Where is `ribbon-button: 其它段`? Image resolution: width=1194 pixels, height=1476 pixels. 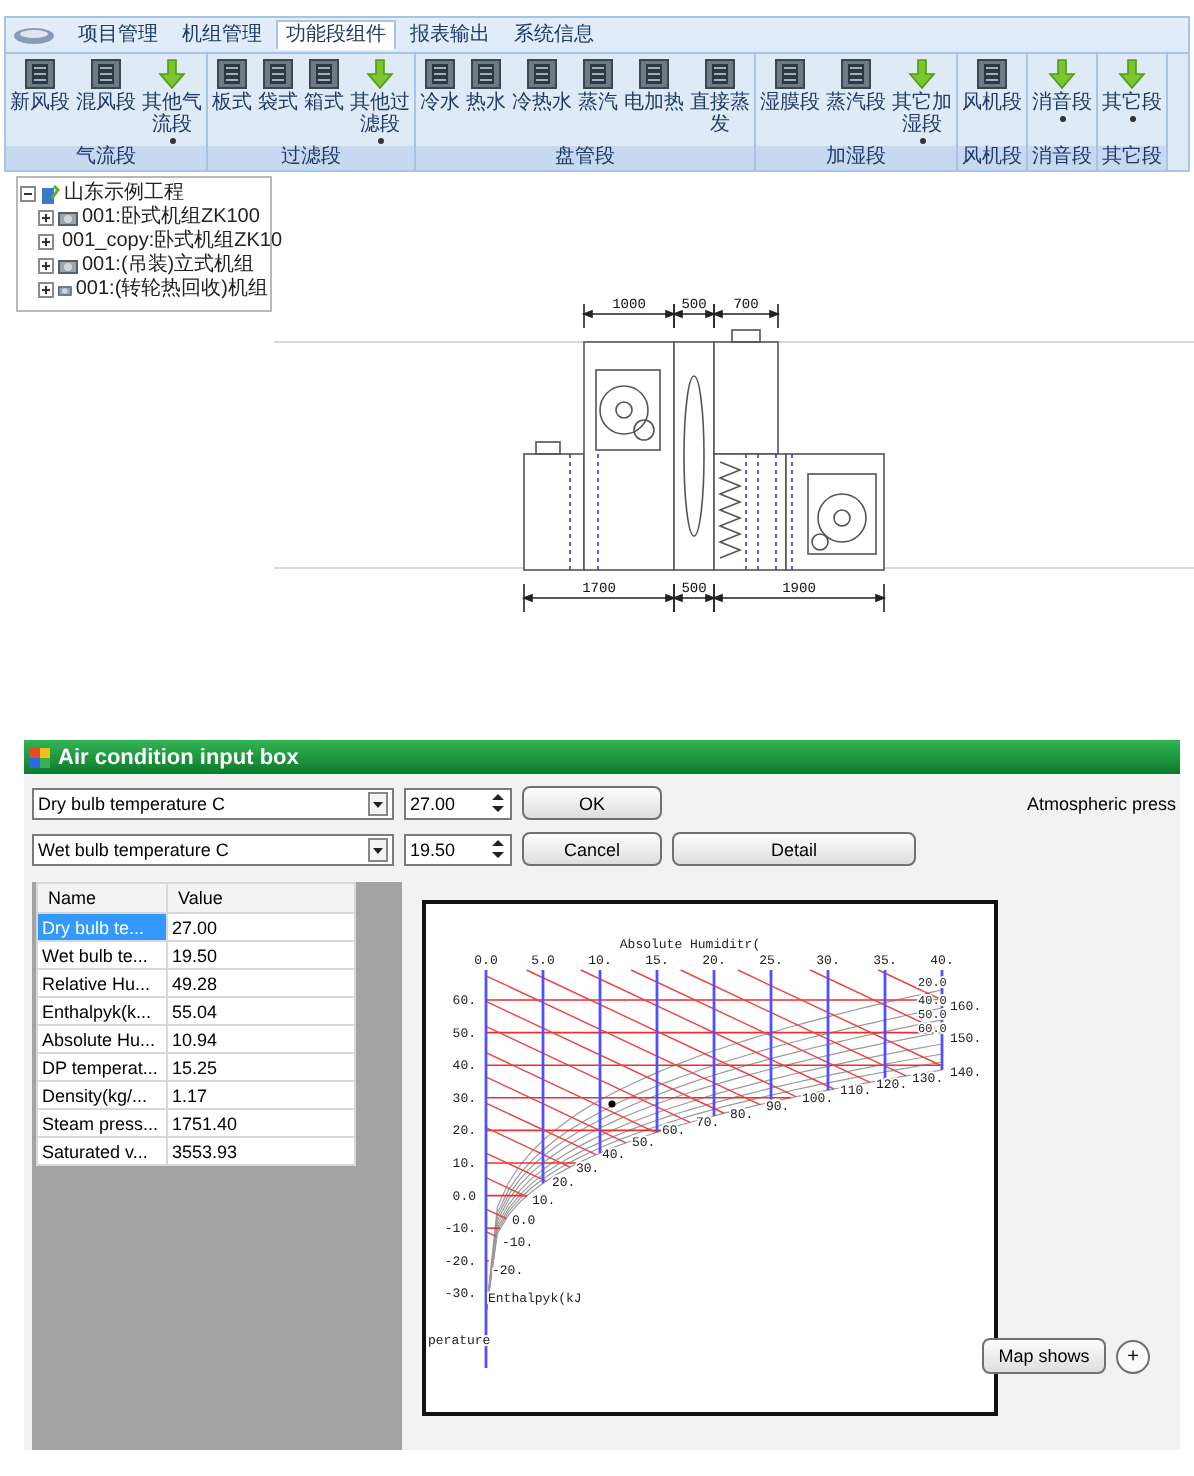
ribbon-button: 其它段 is located at coordinates (1132, 101).